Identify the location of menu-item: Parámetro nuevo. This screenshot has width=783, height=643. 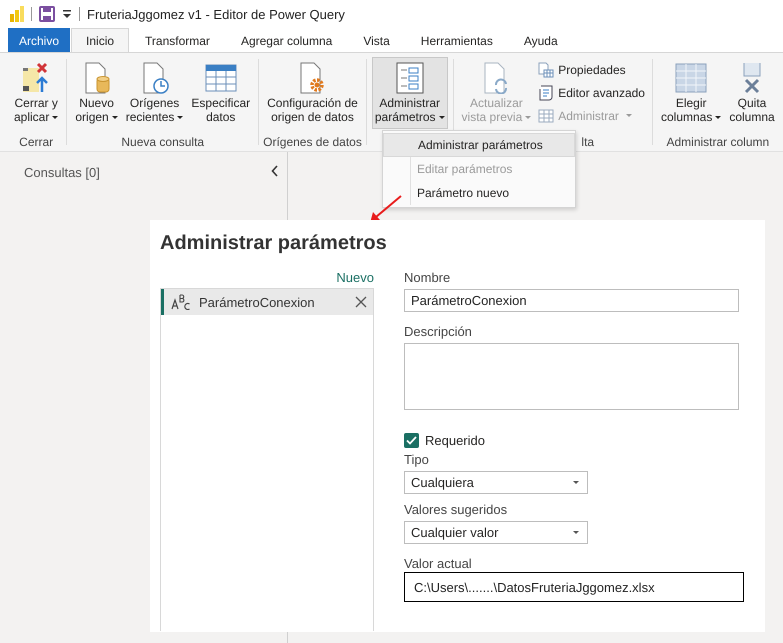
(479, 193).